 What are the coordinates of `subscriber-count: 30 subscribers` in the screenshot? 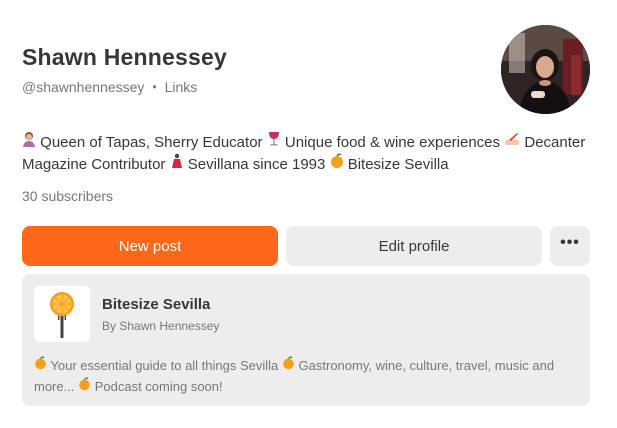 It's located at (67, 196).